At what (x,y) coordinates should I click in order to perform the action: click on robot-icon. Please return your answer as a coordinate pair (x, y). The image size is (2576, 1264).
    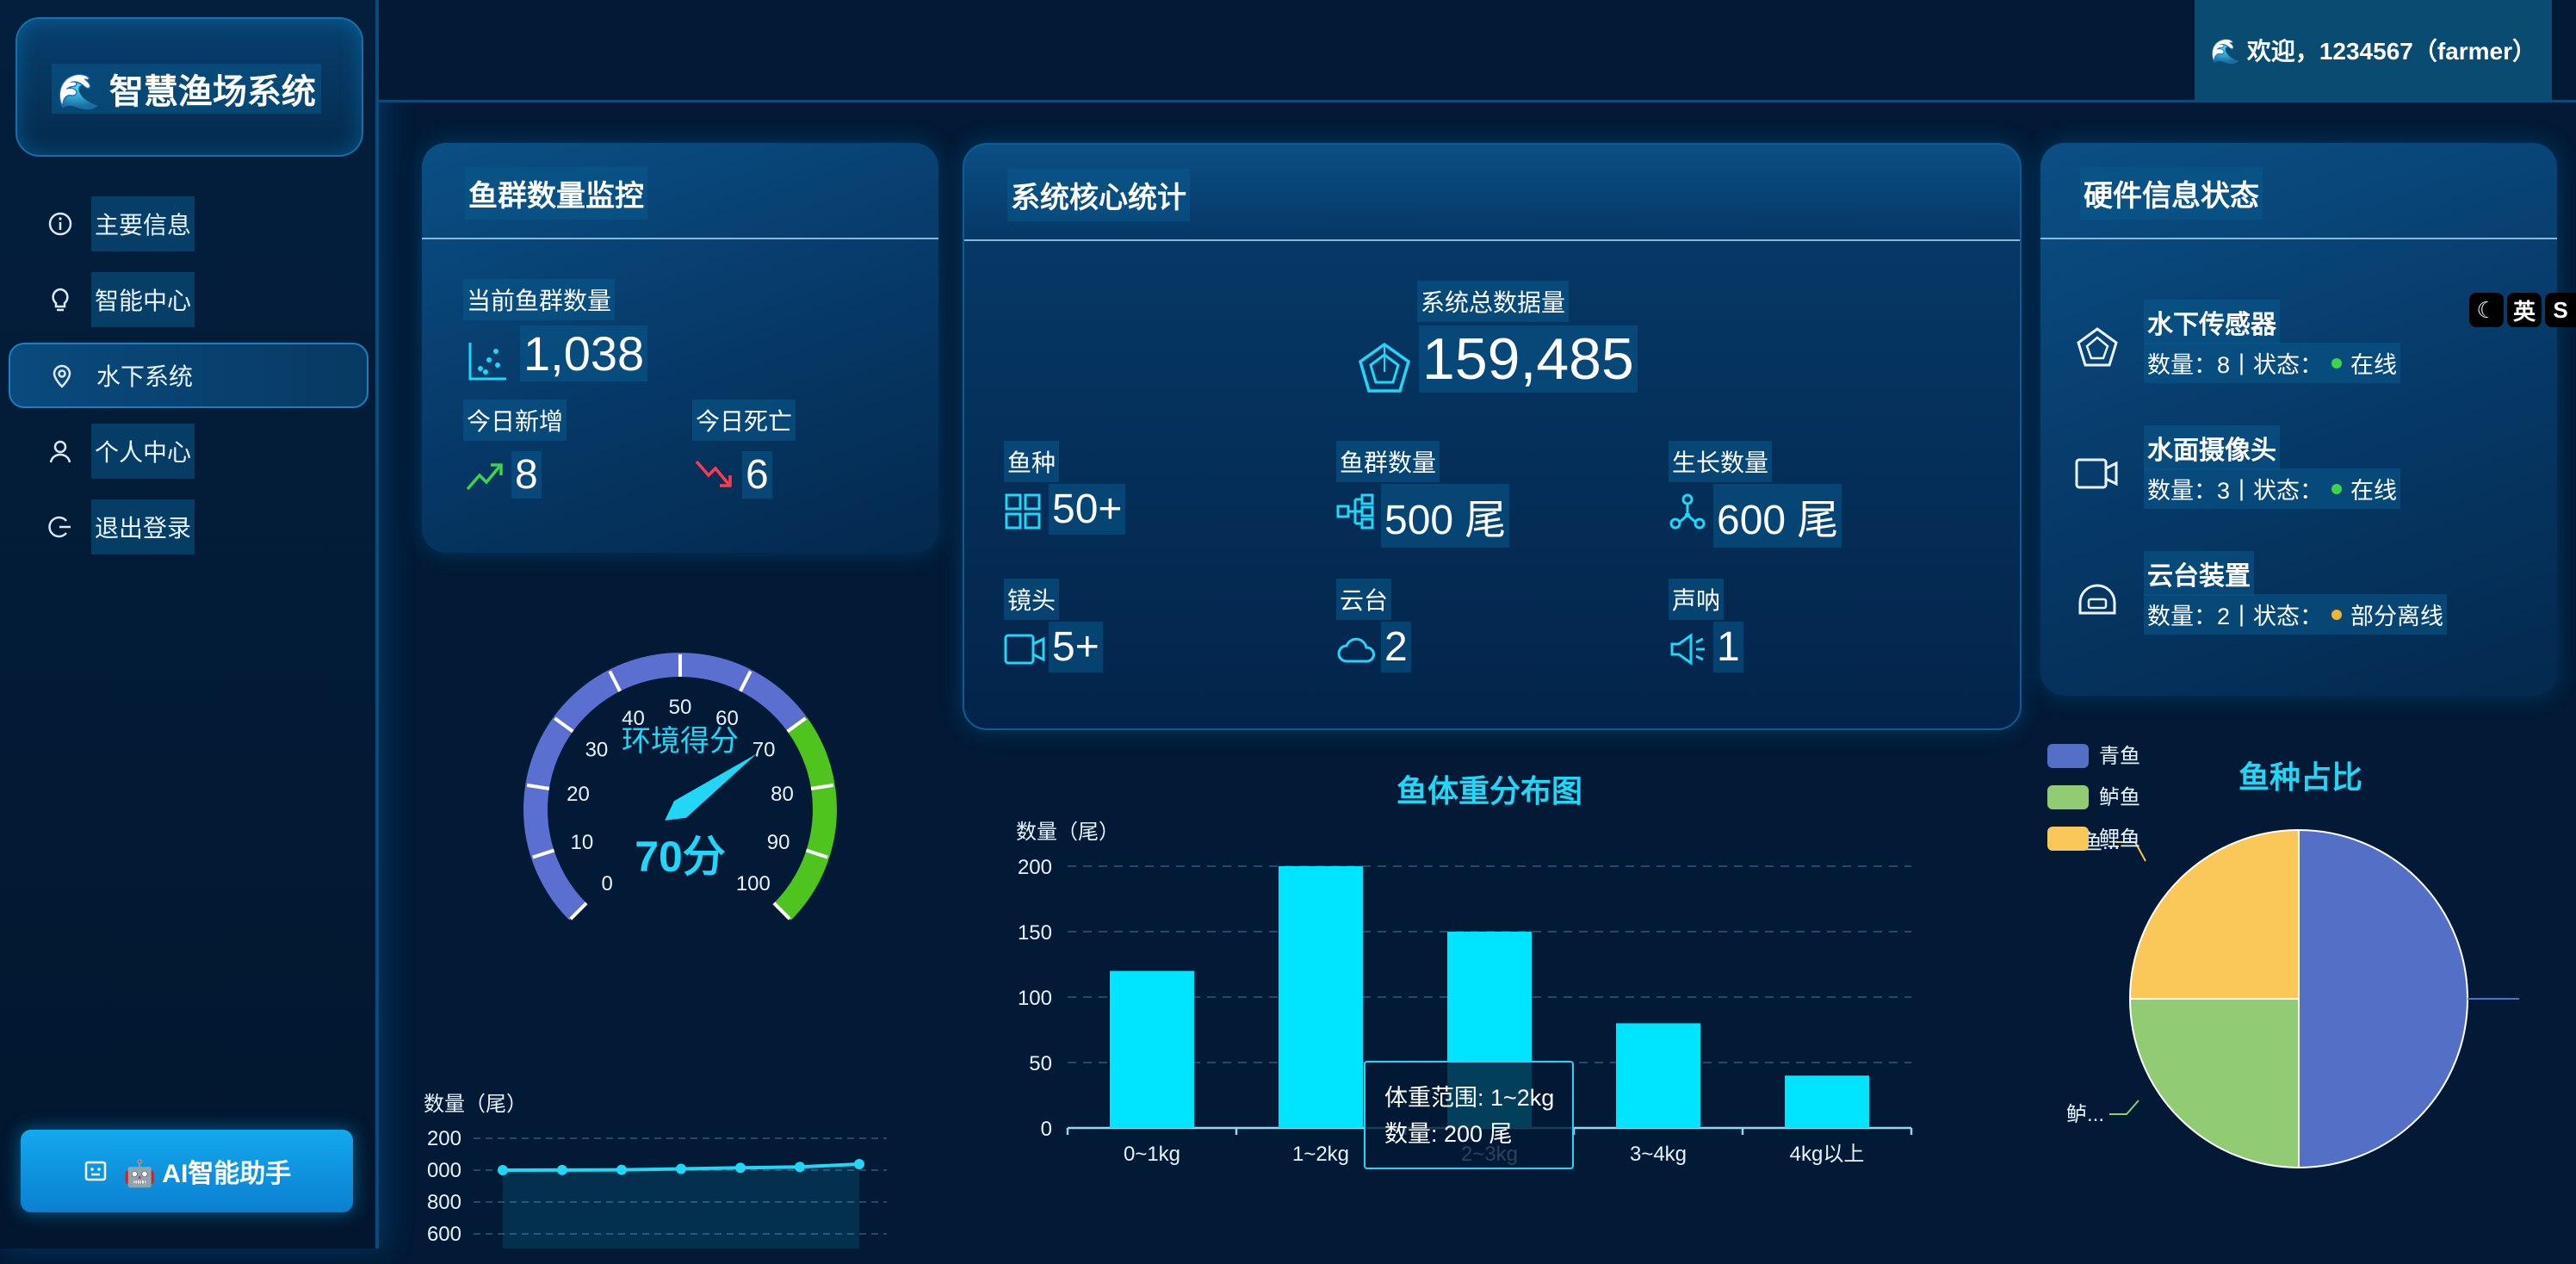
    Looking at the image, I should click on (96, 1171).